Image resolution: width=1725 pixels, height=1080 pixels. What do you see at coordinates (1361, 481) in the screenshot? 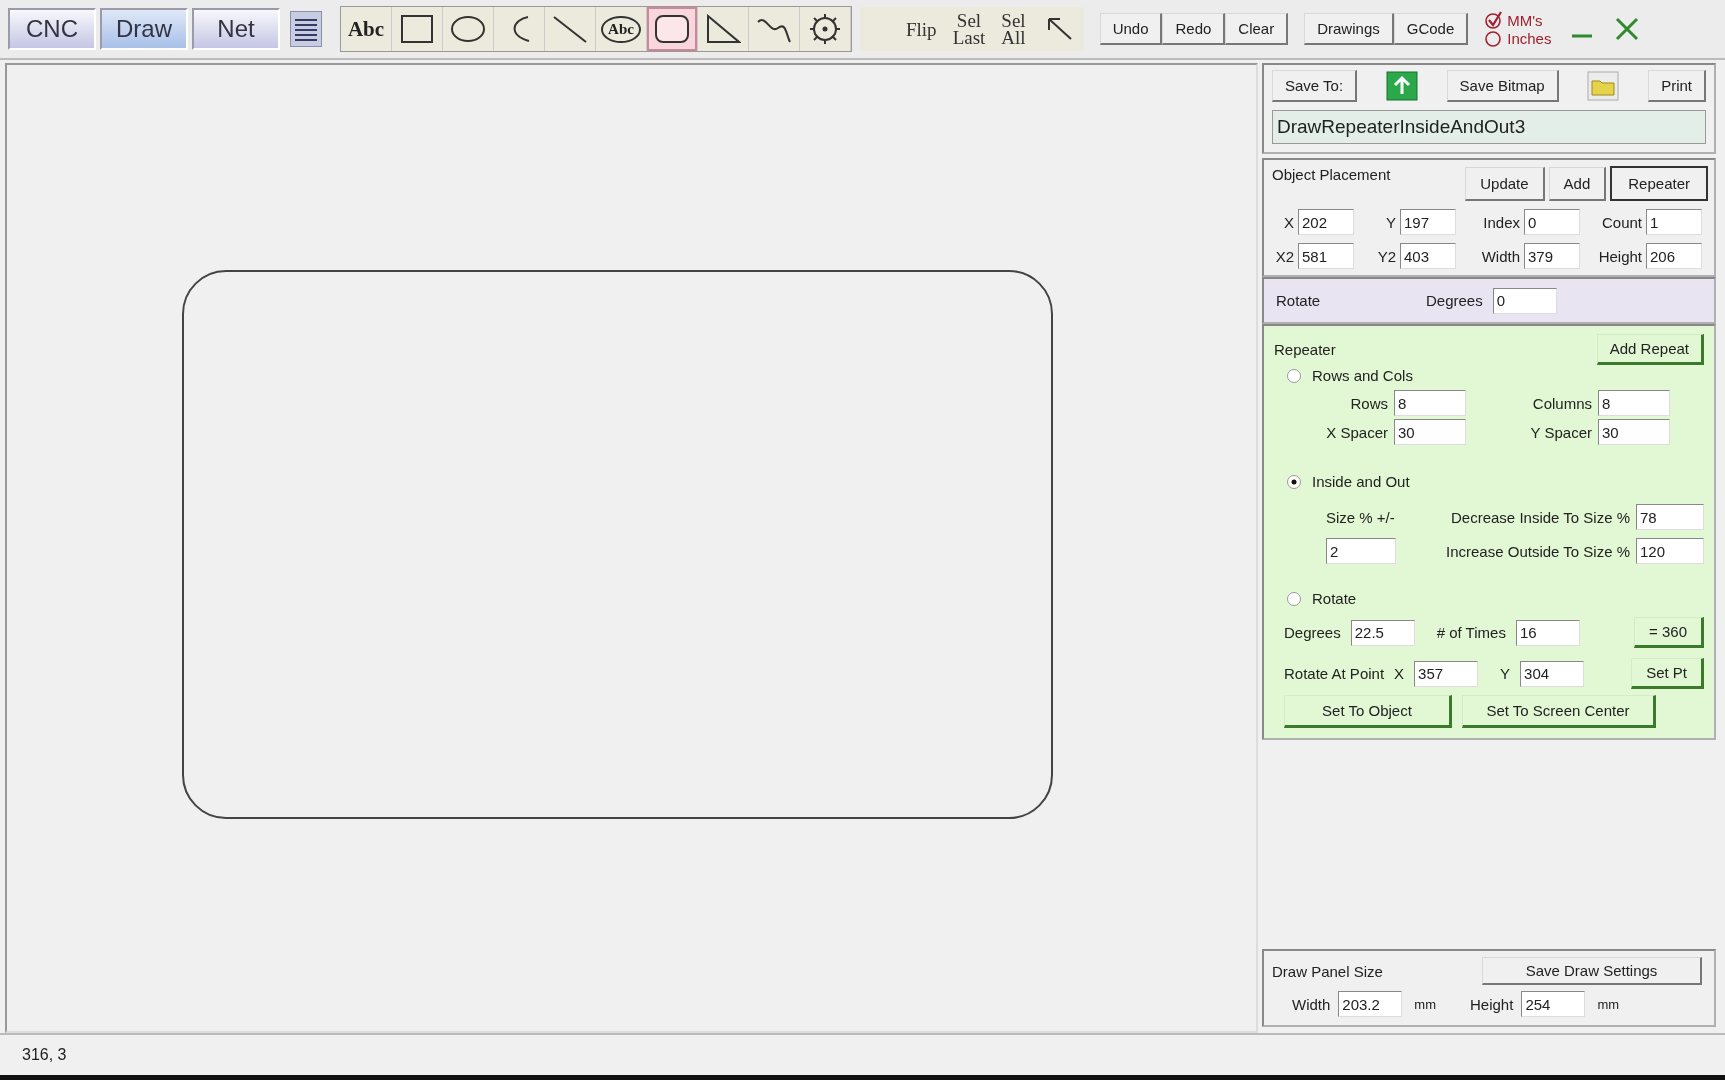
I see `radio-label: Inside and Out` at bounding box center [1361, 481].